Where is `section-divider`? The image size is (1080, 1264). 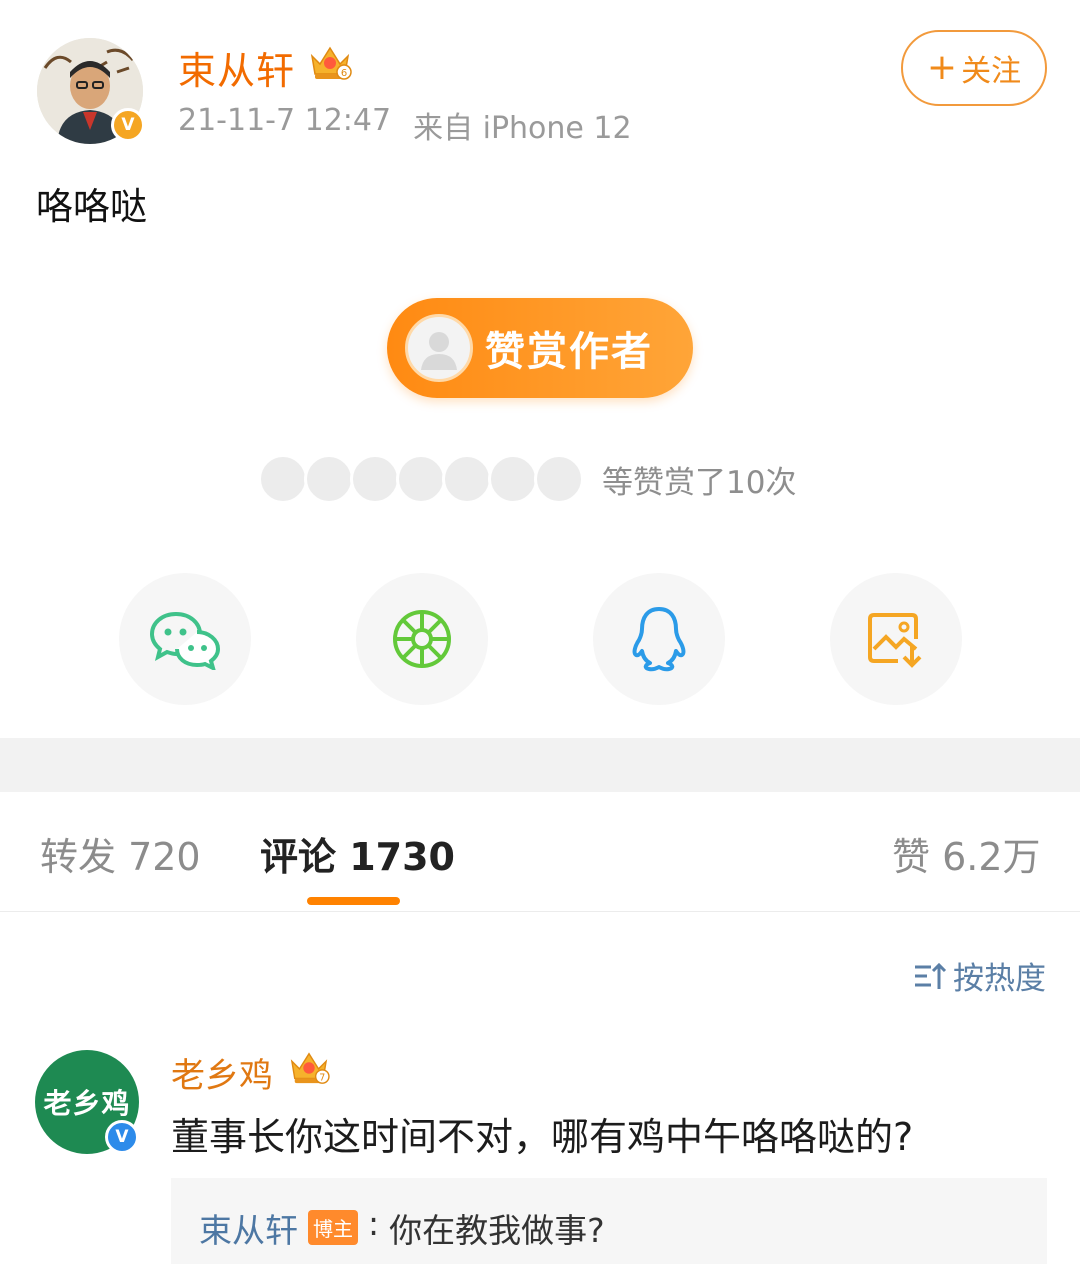 section-divider is located at coordinates (540, 765).